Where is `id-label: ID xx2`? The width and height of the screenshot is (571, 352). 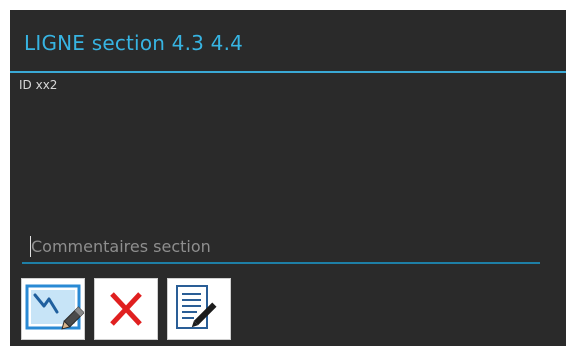 id-label: ID xx2 is located at coordinates (38, 85).